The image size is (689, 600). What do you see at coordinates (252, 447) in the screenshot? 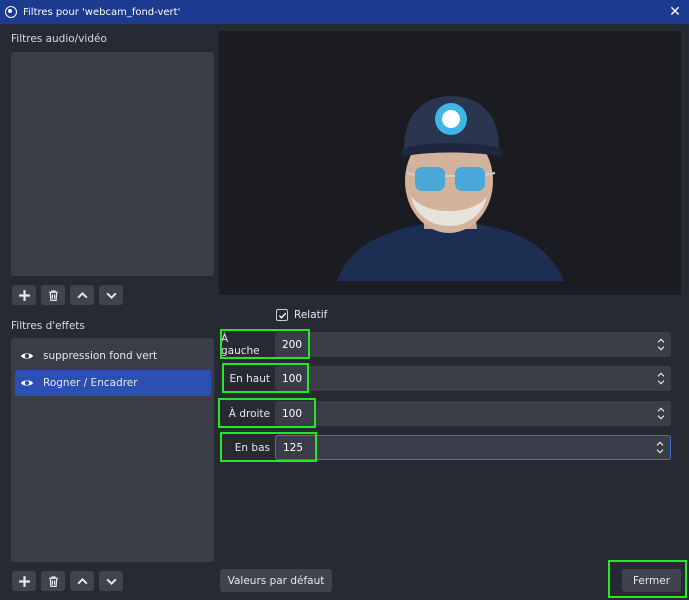
I see `crop-bottom-label: En bas` at bounding box center [252, 447].